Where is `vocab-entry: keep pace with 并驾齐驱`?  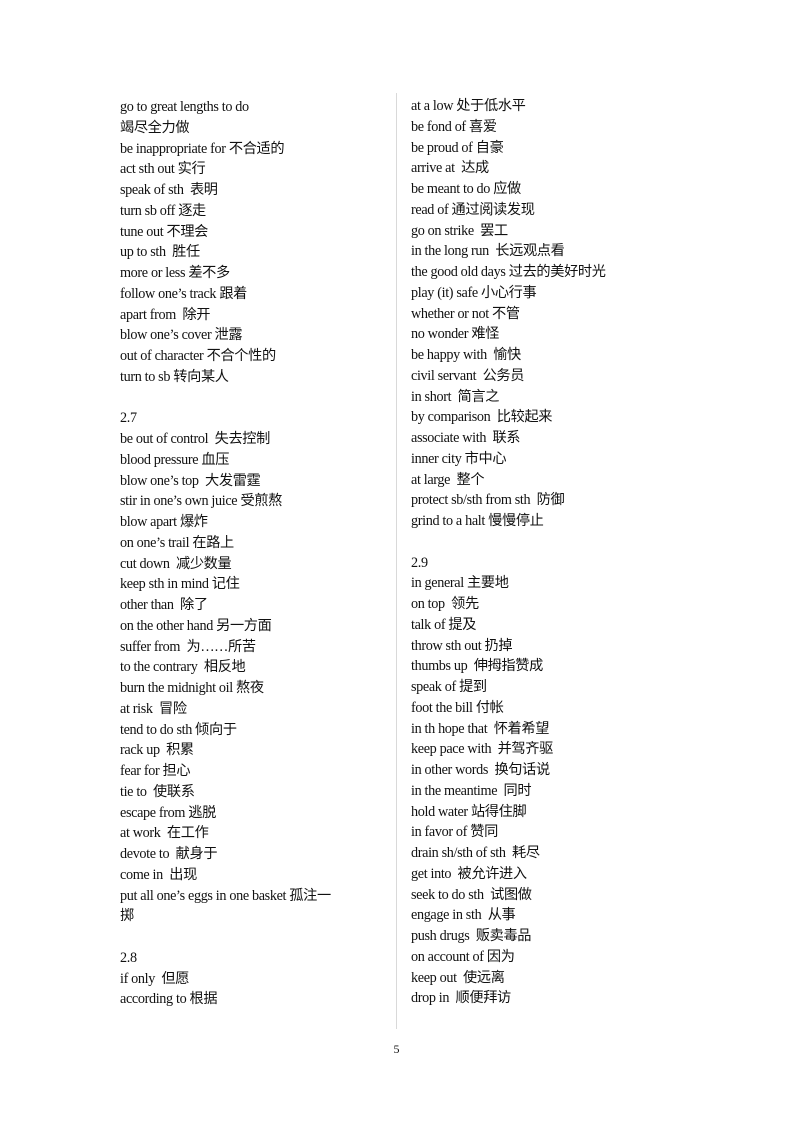
vocab-entry: keep pace with 并驾齐驱 is located at coordinates (482, 749).